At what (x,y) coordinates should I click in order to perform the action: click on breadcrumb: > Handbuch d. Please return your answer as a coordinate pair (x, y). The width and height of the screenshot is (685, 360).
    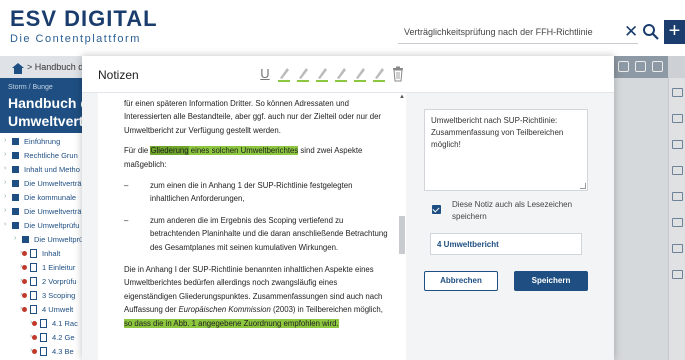
    Looking at the image, I should click on (55, 67).